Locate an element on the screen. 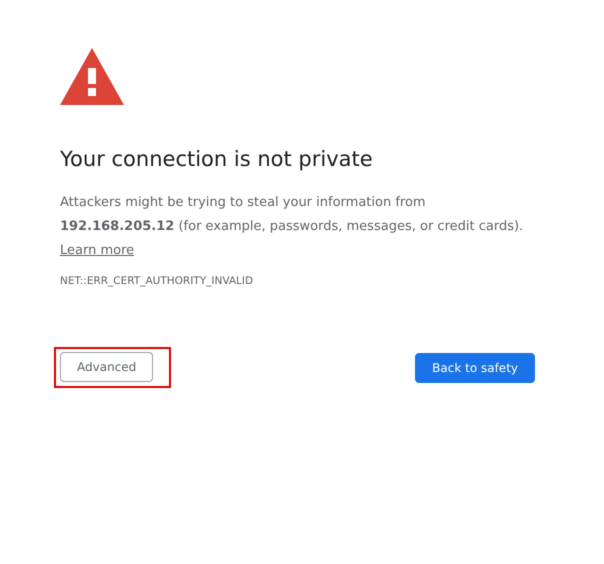 This screenshot has height=564, width=604. advanced-button: Advanced is located at coordinates (107, 367).